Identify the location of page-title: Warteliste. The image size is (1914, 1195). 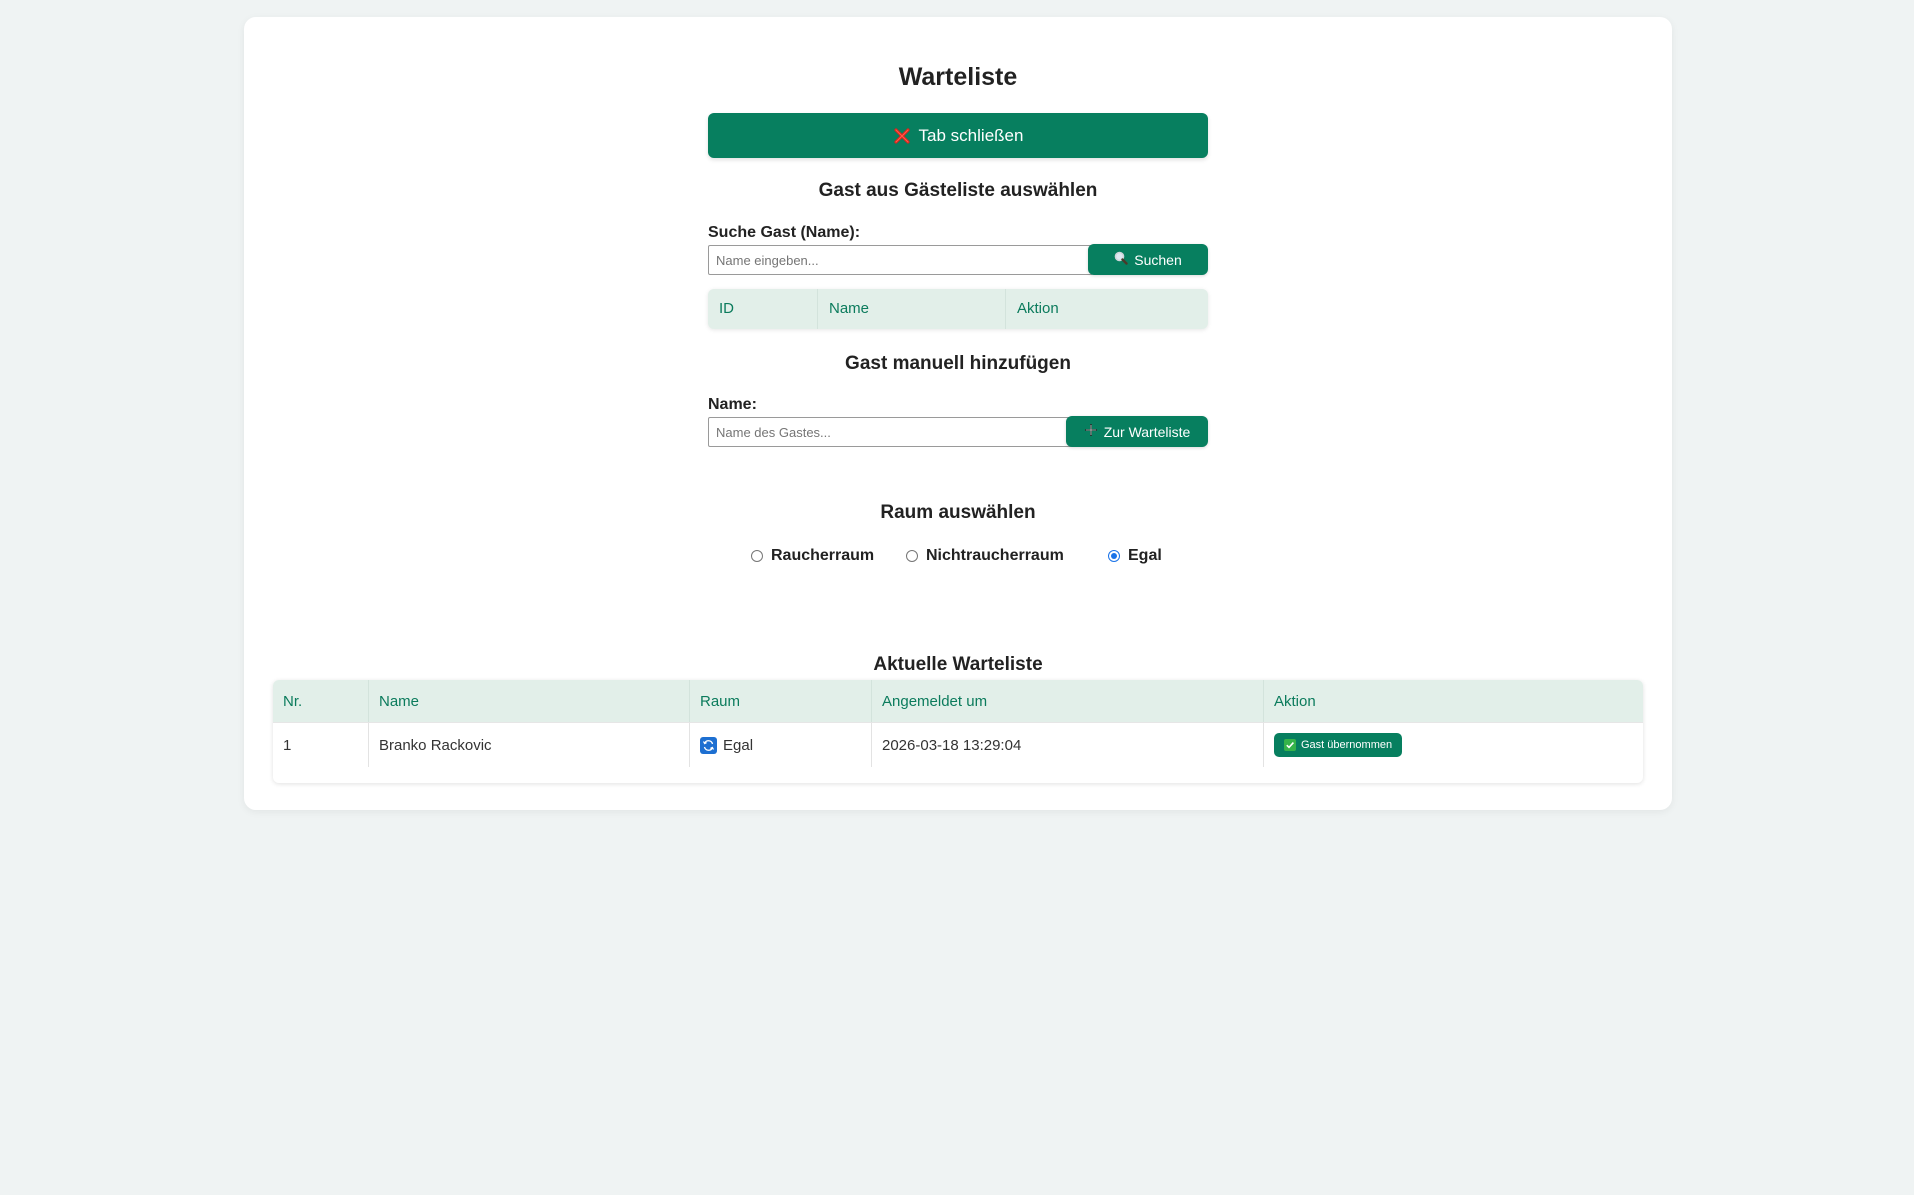
(958, 77).